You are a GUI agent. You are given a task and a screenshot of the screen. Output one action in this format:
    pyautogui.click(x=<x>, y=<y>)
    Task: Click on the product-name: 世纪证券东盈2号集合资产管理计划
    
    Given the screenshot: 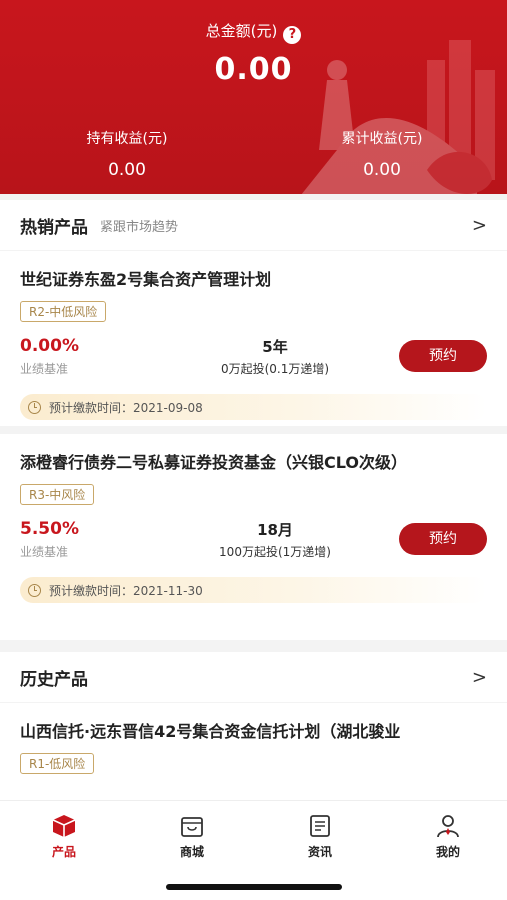 What is the action you would take?
    pyautogui.click(x=146, y=279)
    